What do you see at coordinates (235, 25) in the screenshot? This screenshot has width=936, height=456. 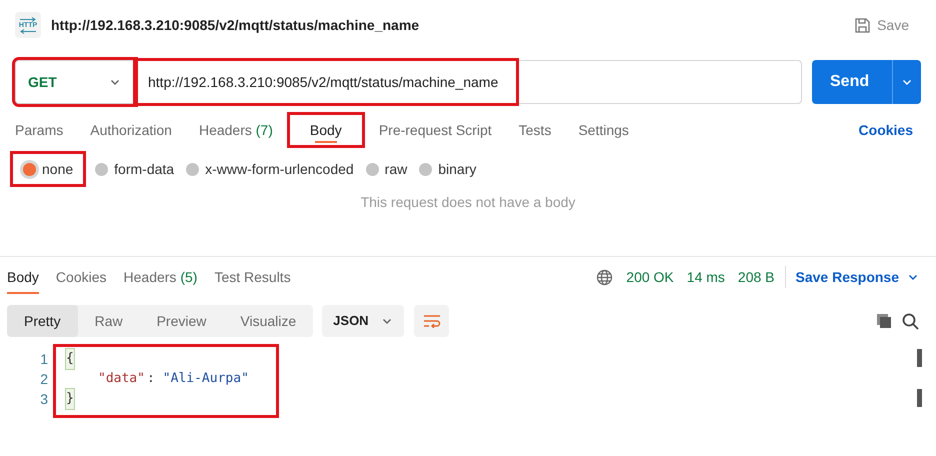 I see `request-title: http://192.168.3.210:9085/v2/mqtt/status/machine_name` at bounding box center [235, 25].